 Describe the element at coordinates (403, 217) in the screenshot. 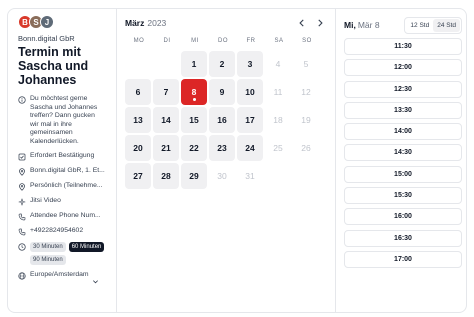

I see `time-slot-button: 16:00` at that location.